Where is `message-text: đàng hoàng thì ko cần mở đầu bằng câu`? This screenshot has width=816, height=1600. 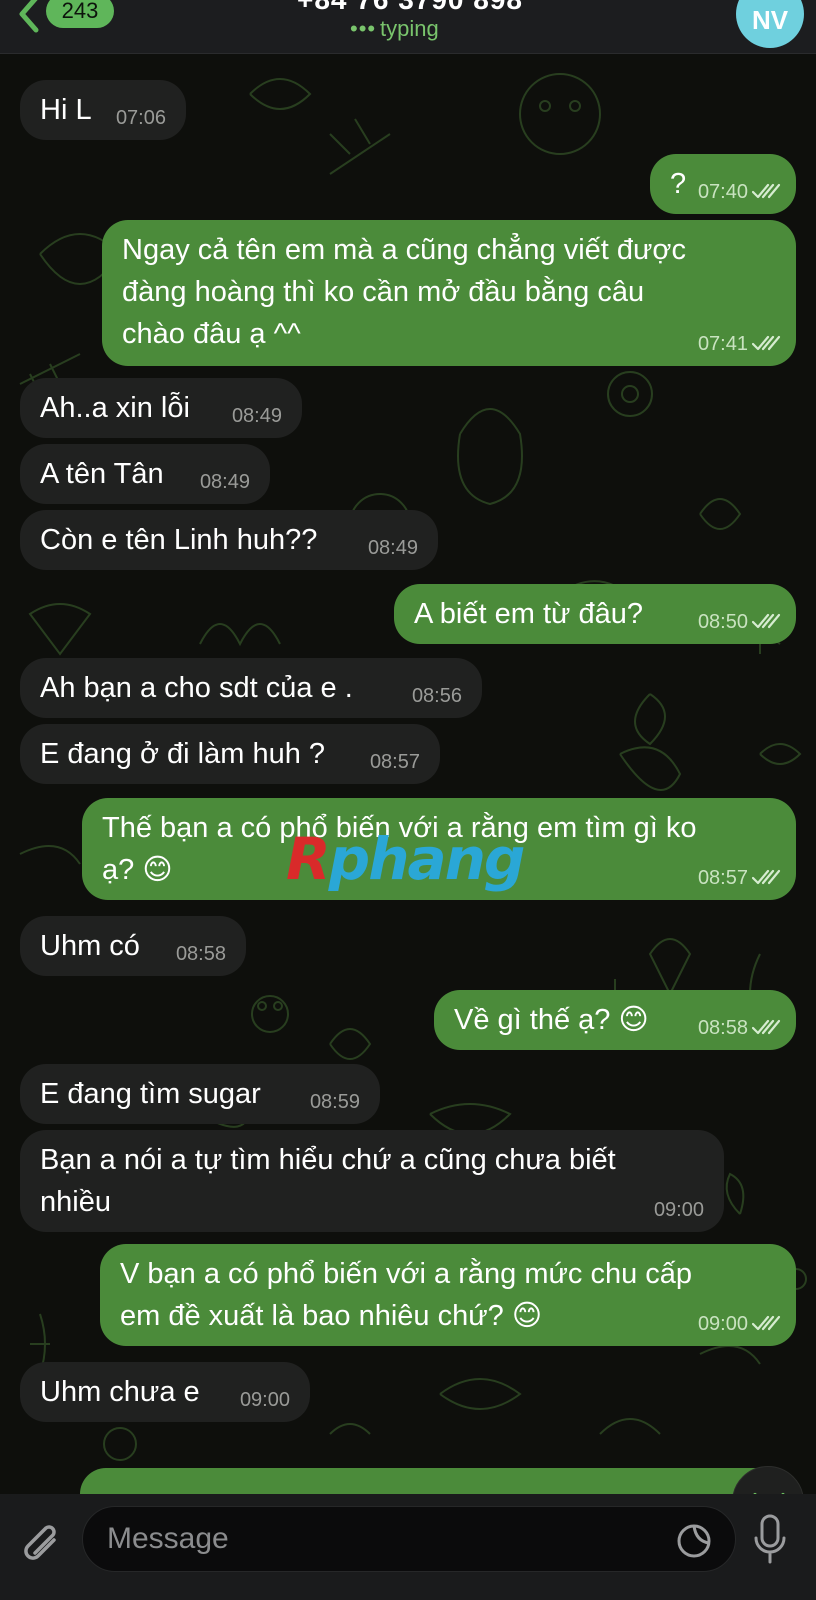 message-text: đàng hoàng thì ko cần mở đầu bằng câu is located at coordinates (383, 292).